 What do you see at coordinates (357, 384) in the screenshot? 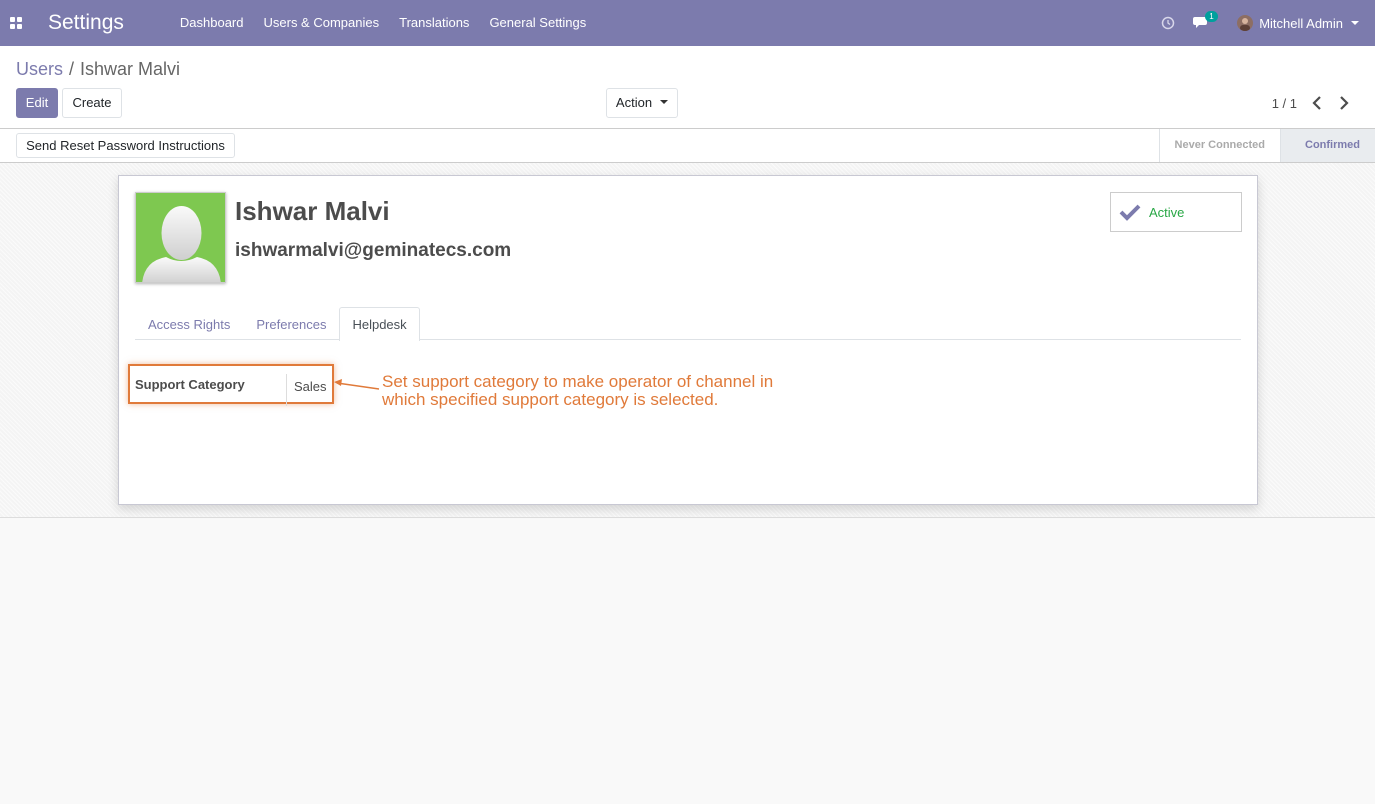
I see `annotation-arrow-icon` at bounding box center [357, 384].